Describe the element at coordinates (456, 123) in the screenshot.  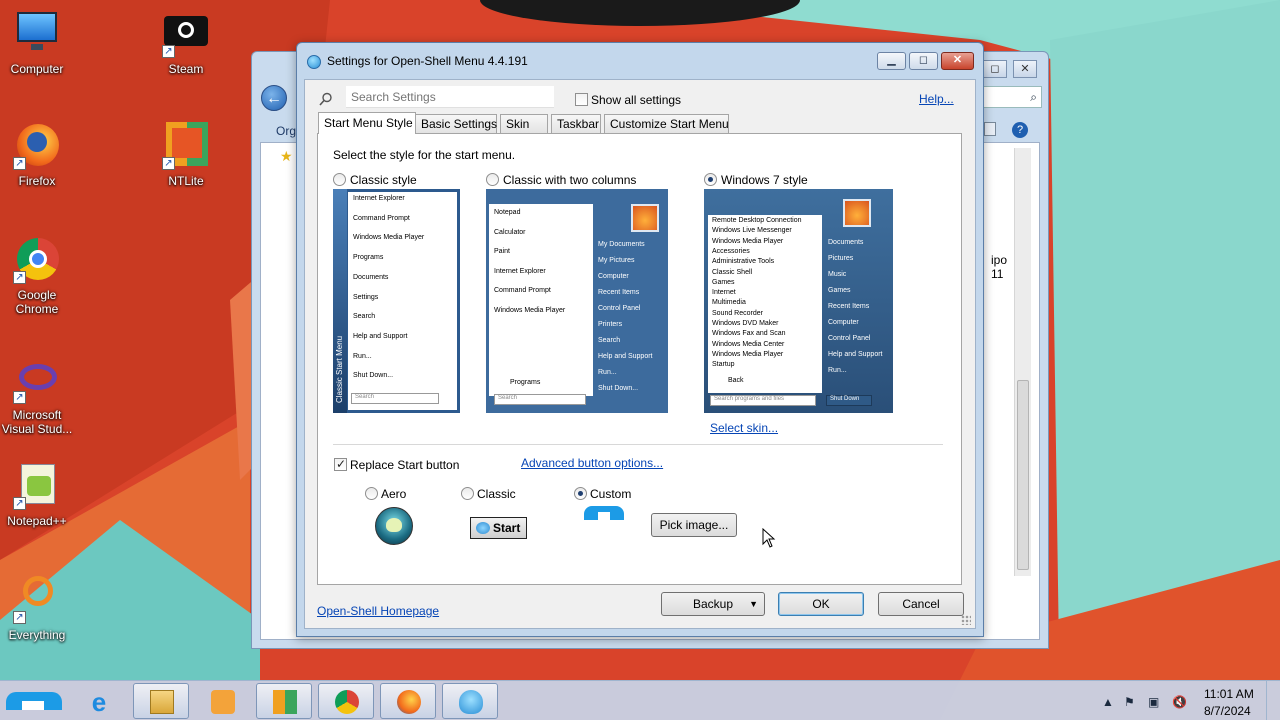
I see `tab-basic-settings: Basic Settings` at that location.